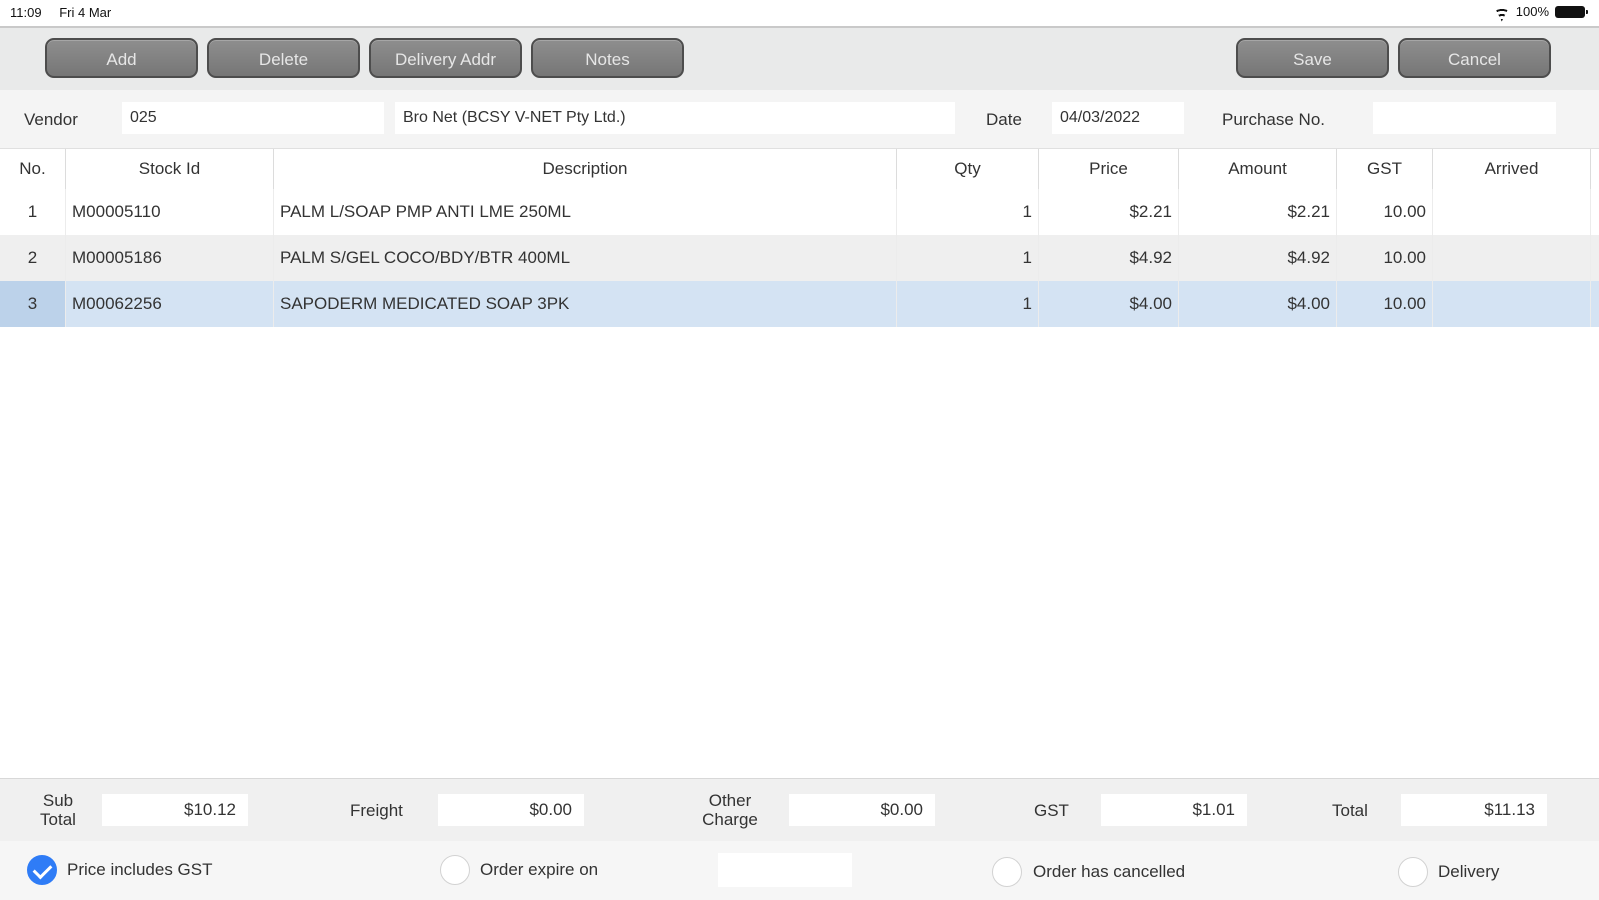 The image size is (1599, 900). I want to click on column-header-amount: Amount, so click(1258, 169).